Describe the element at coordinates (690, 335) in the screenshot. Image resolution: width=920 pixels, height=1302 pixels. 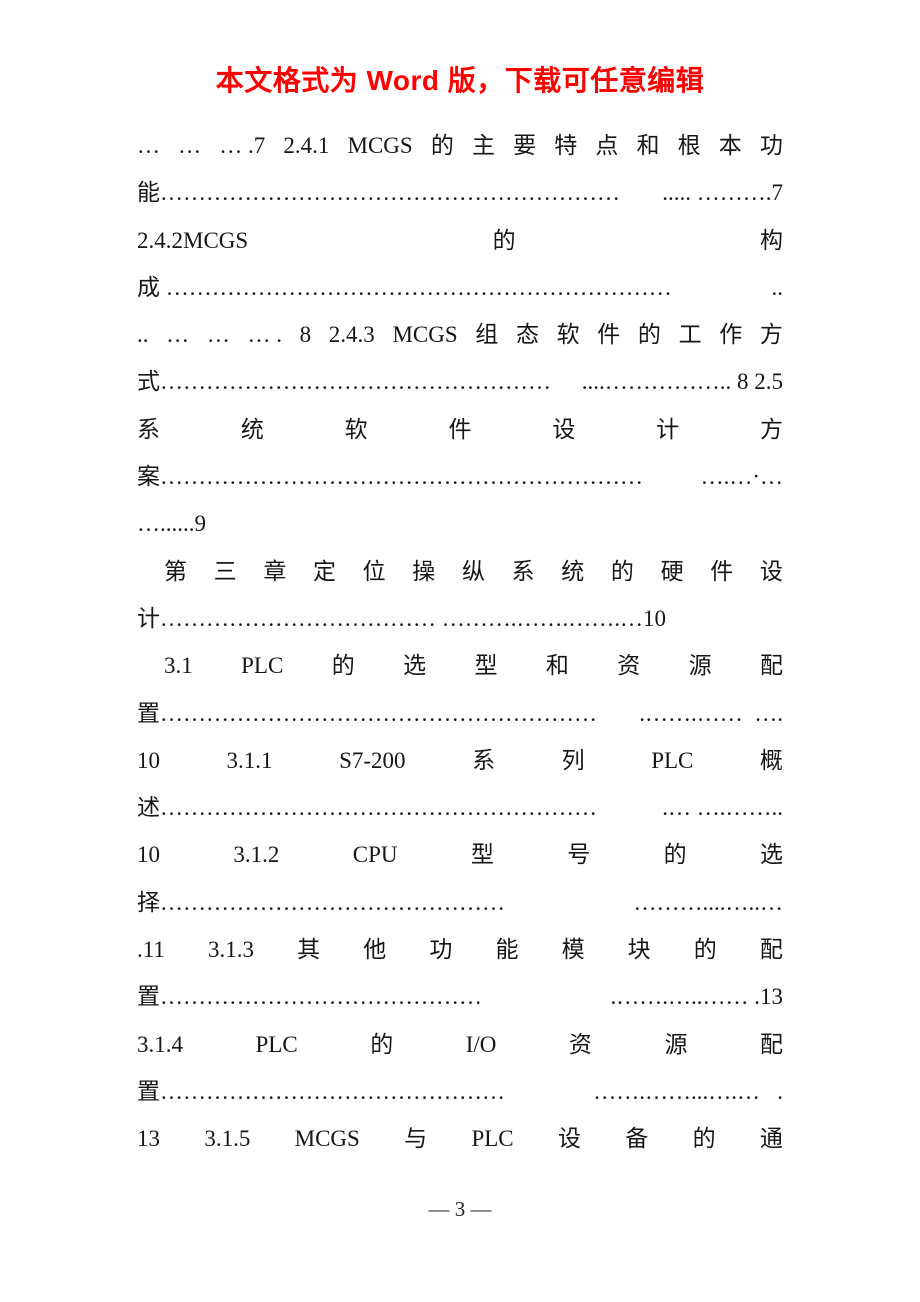
I see `toc-segment: 工` at that location.